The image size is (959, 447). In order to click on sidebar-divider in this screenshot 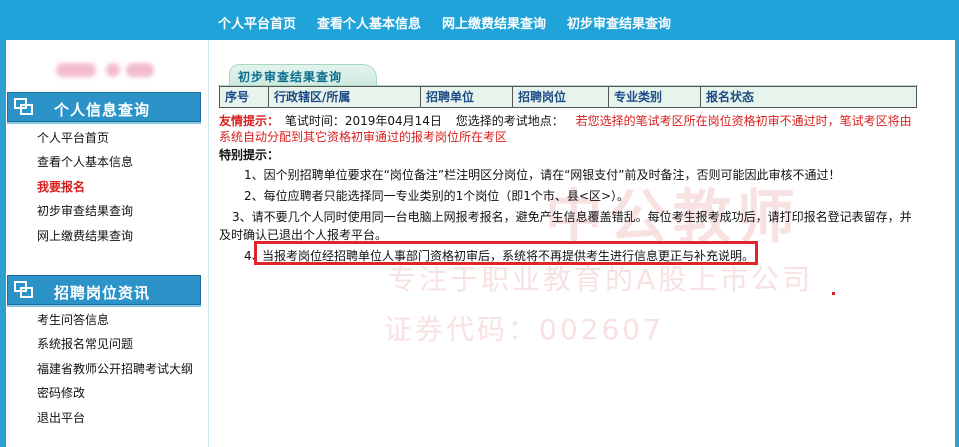, I will do `click(208, 243)`.